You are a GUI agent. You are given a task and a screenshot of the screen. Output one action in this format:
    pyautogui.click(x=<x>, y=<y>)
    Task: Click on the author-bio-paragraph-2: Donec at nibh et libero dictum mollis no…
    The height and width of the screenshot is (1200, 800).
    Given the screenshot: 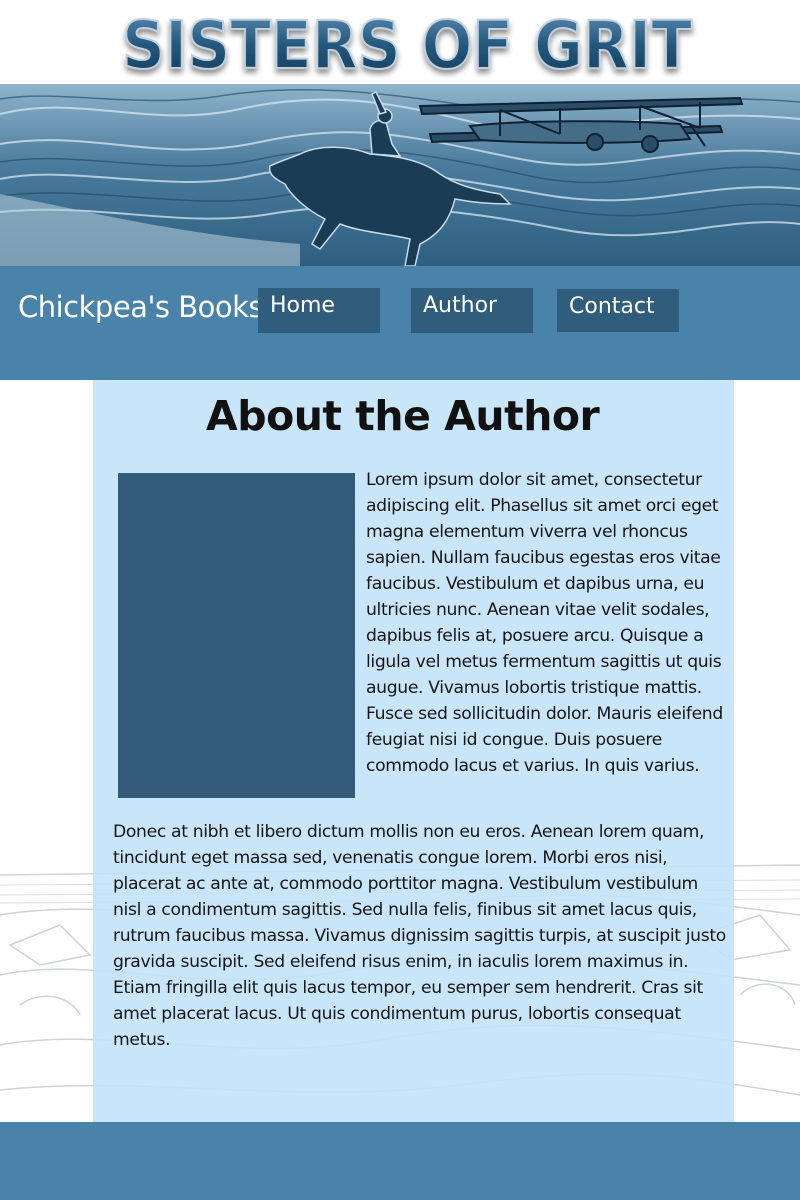 What is the action you would take?
    pyautogui.click(x=419, y=936)
    